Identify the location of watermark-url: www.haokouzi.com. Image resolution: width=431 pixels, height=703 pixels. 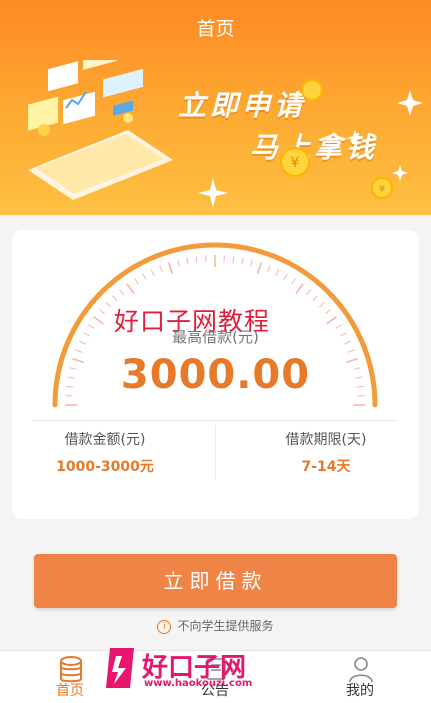
(198, 683).